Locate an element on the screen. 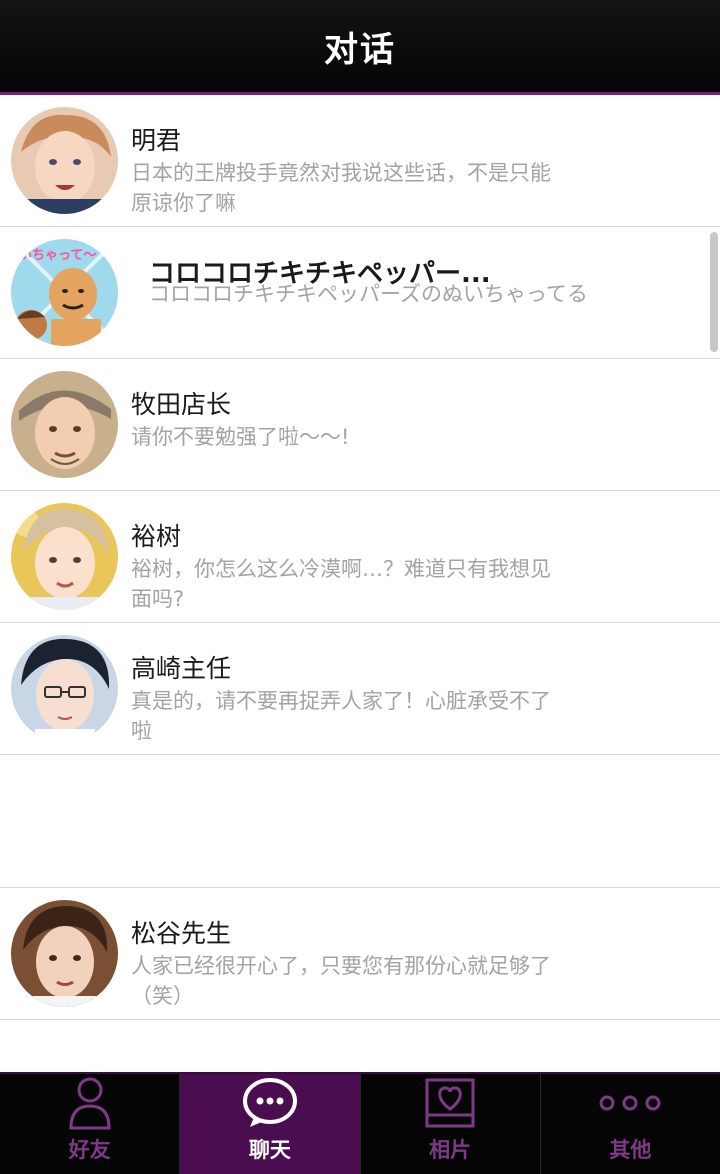 The height and width of the screenshot is (1174, 720). person-icon is located at coordinates (90, 1103).